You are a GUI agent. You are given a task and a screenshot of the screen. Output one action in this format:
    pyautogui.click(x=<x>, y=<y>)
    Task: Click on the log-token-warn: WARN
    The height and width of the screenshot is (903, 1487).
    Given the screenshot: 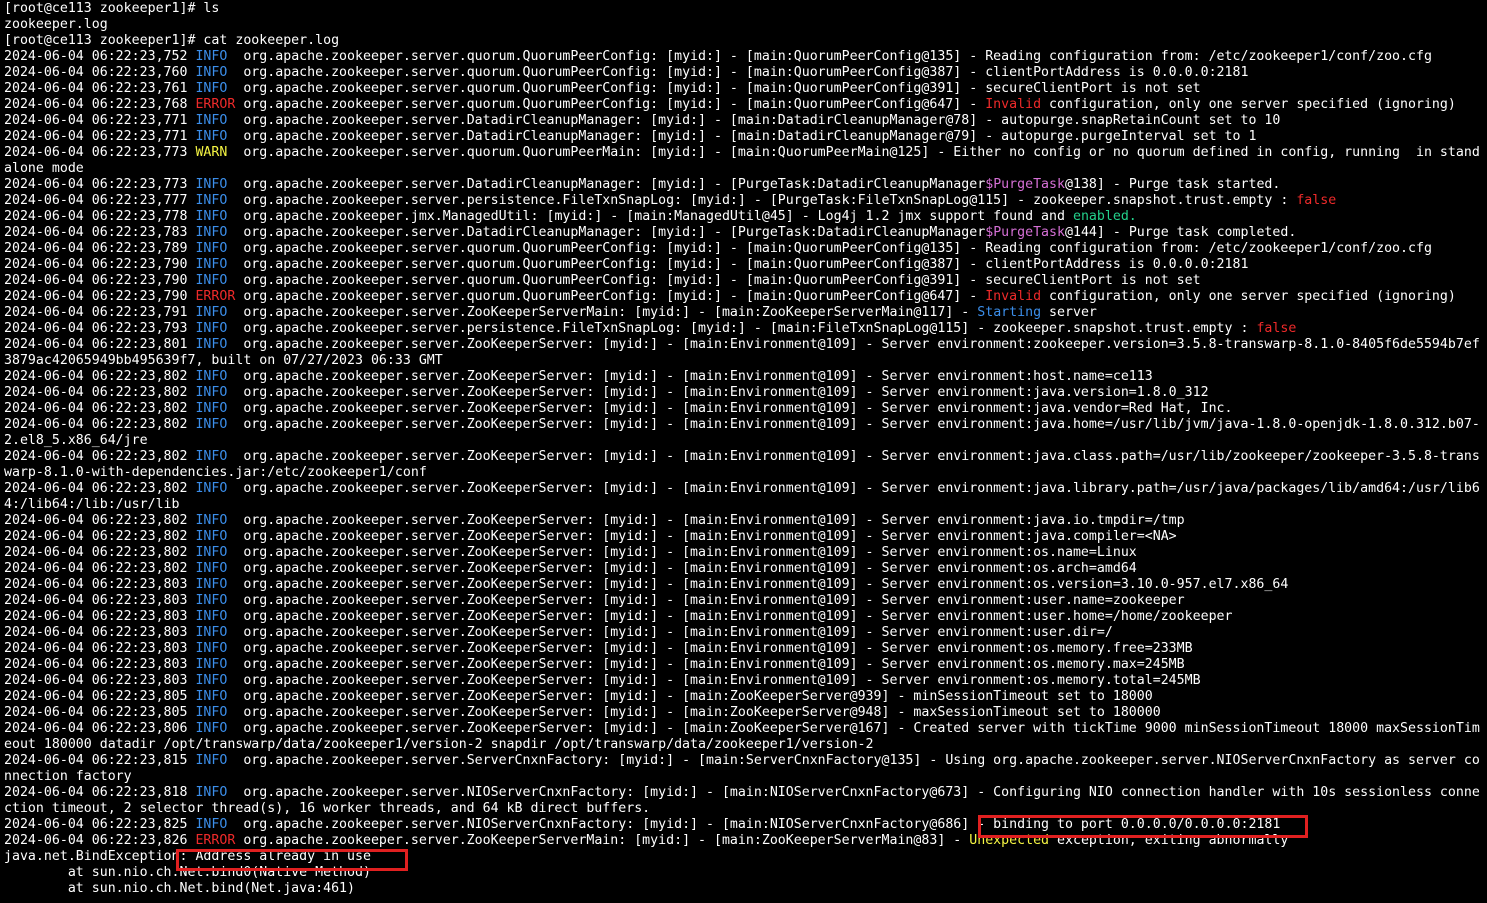 What is the action you would take?
    pyautogui.click(x=211, y=152)
    